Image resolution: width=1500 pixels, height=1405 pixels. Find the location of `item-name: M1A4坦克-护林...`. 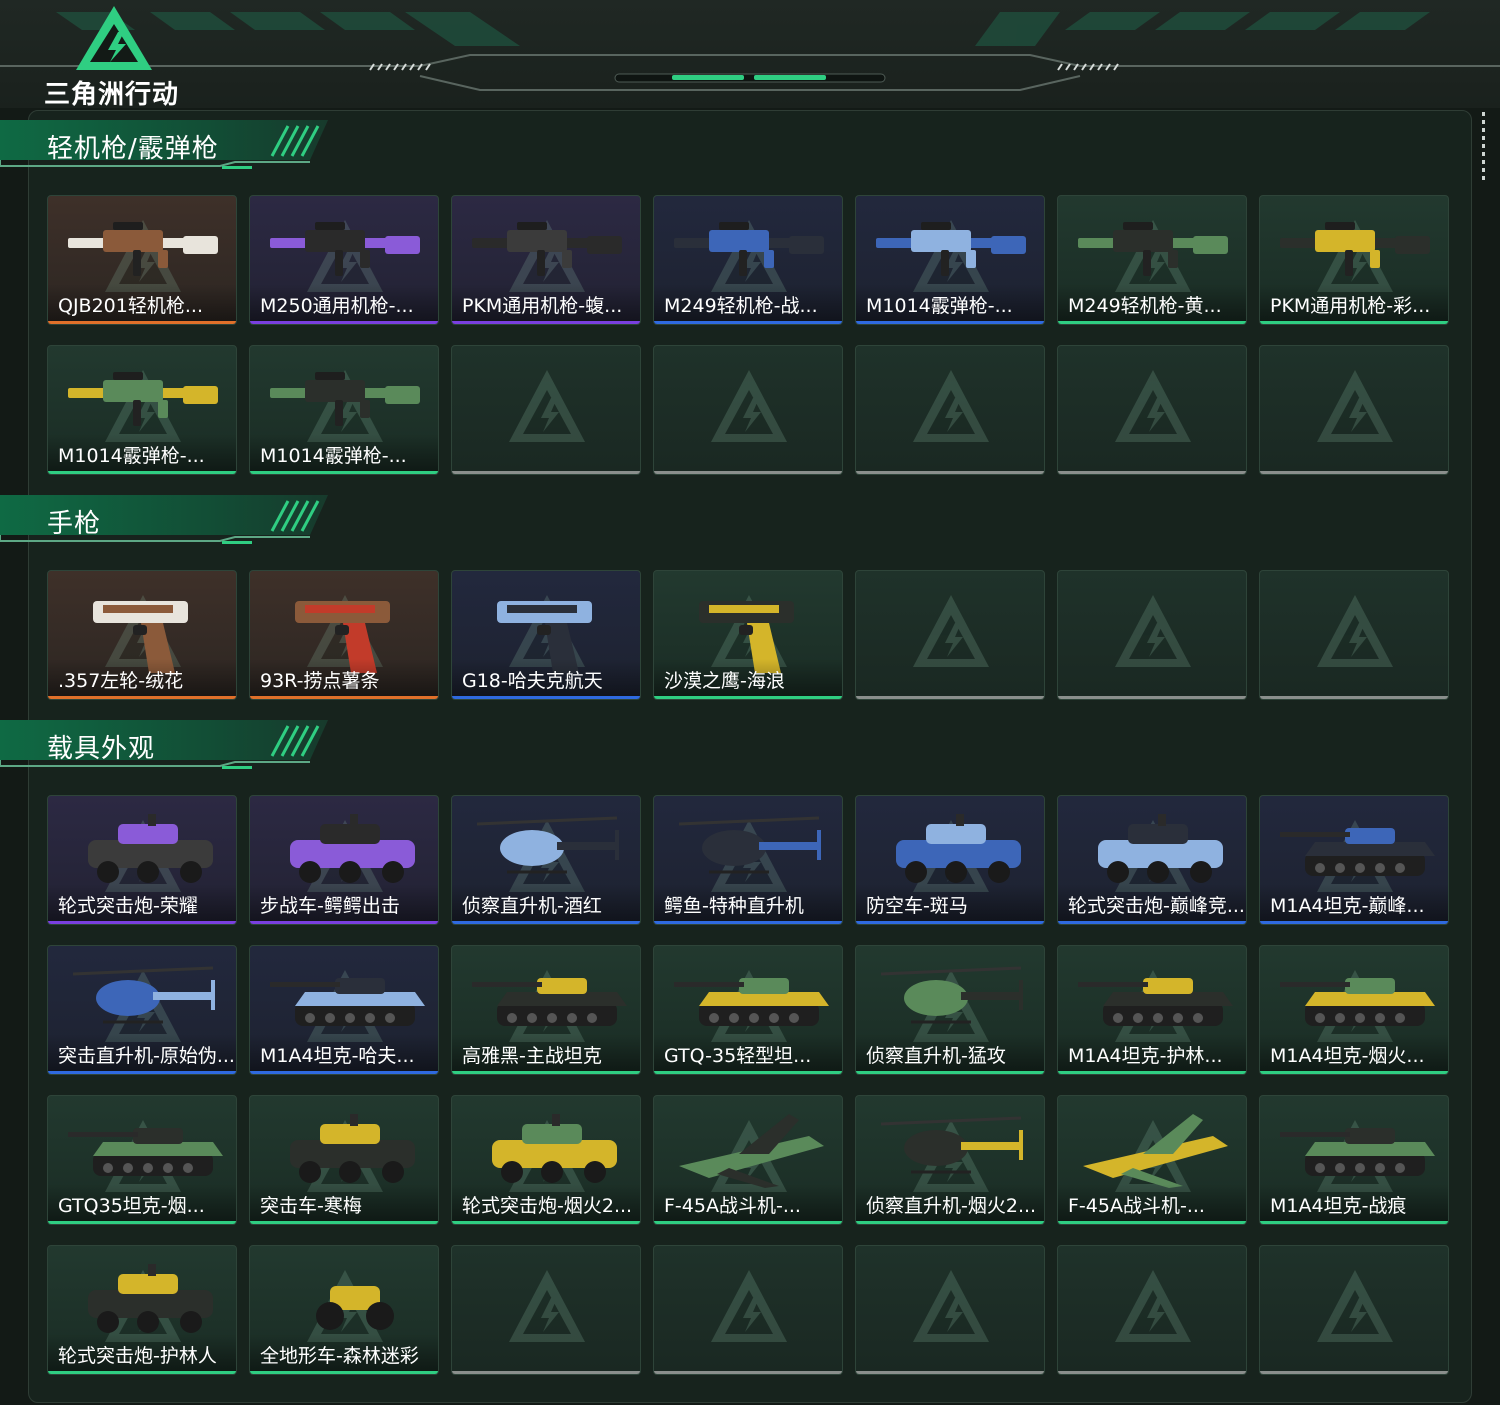

item-name: M1A4坦克-护林... is located at coordinates (1145, 1056).